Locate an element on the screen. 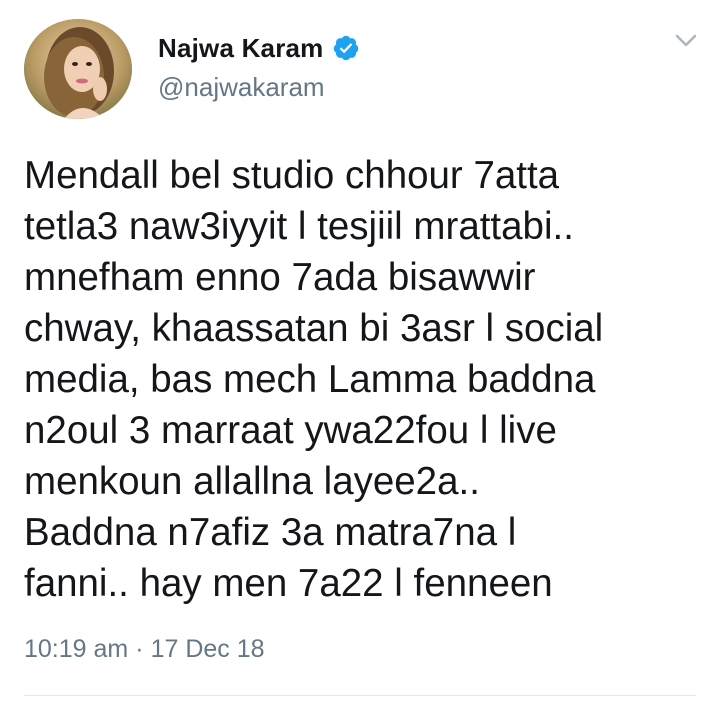 The image size is (720, 705). verified-badge-icon is located at coordinates (346, 48).